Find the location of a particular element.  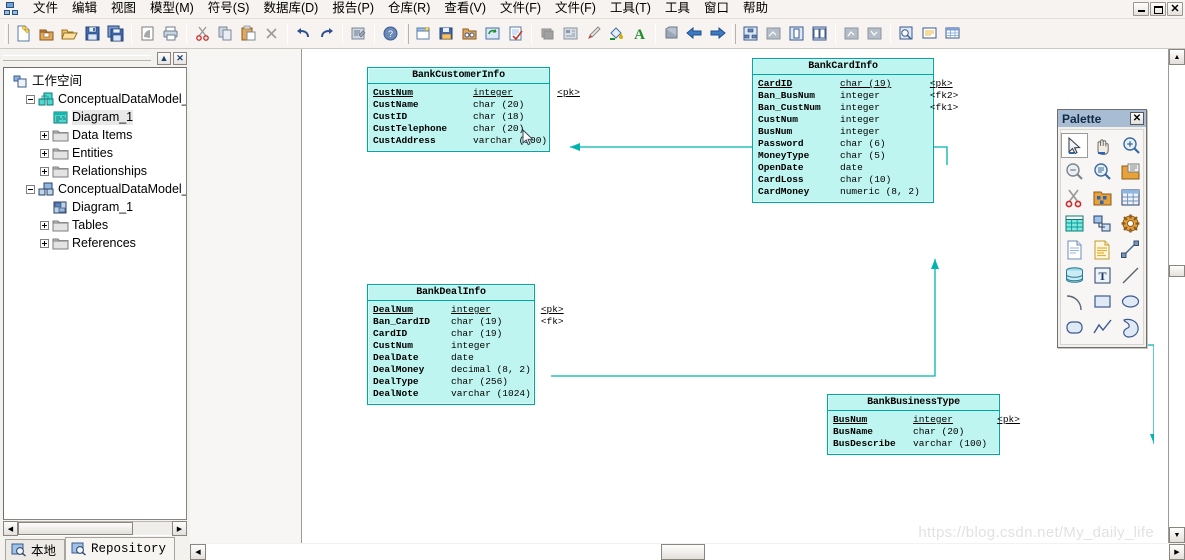

brush-icon is located at coordinates (593, 33).